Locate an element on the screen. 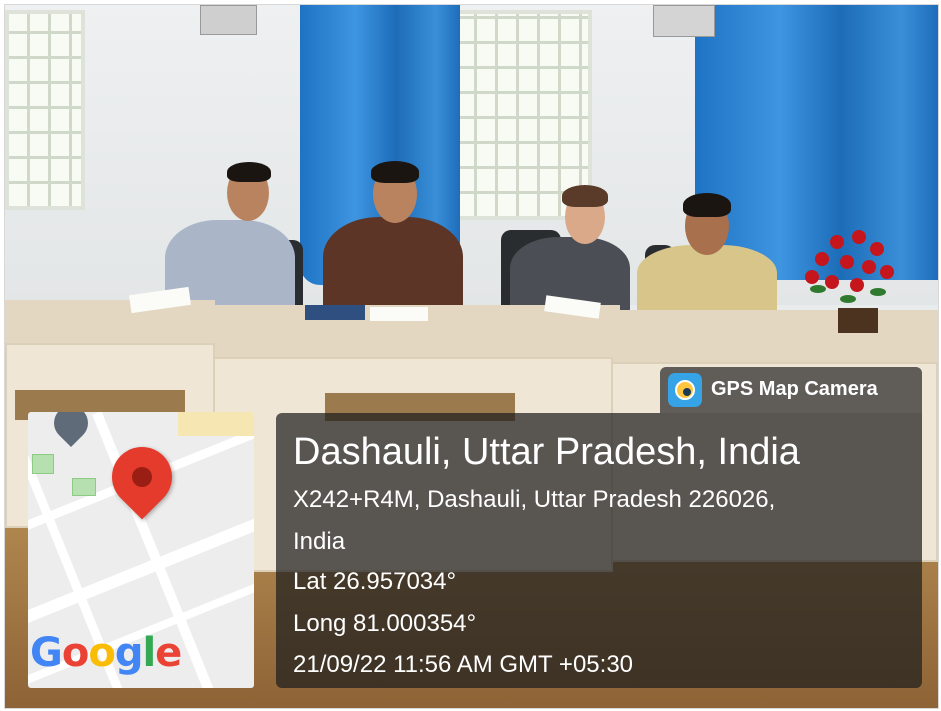 The image size is (941, 711). person-4-hair is located at coordinates (707, 205).